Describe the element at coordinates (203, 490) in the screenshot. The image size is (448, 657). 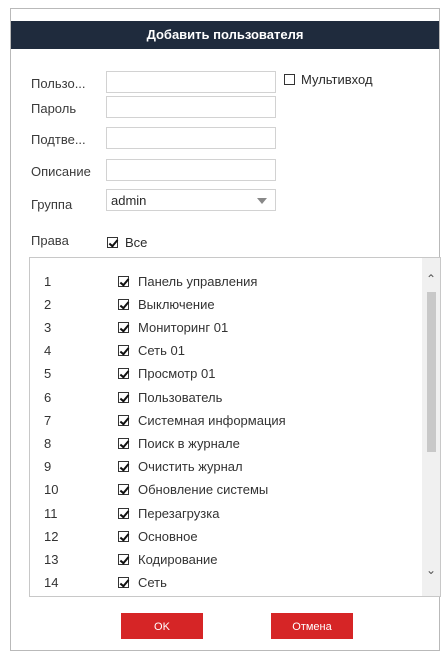
I see `permission-name: Обновление системы` at that location.